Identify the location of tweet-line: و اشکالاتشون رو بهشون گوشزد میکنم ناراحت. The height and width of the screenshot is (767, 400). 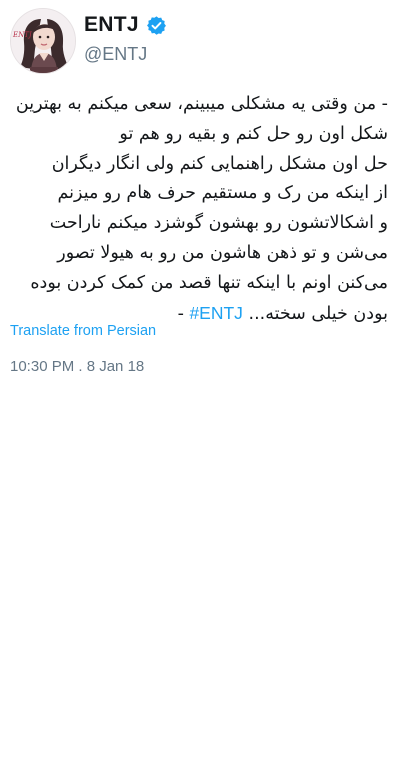
(218, 223).